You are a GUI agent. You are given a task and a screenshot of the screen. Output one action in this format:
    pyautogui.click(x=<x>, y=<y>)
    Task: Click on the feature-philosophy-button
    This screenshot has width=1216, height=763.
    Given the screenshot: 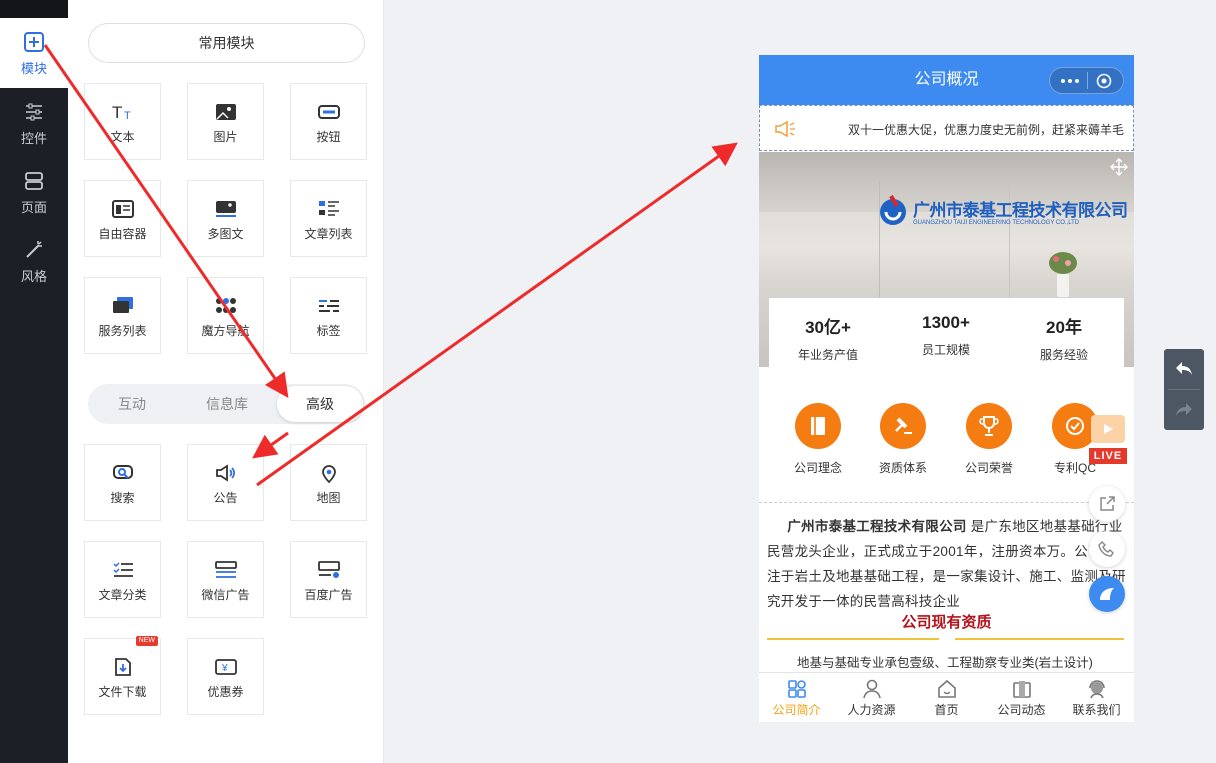 What is the action you would take?
    pyautogui.click(x=818, y=426)
    